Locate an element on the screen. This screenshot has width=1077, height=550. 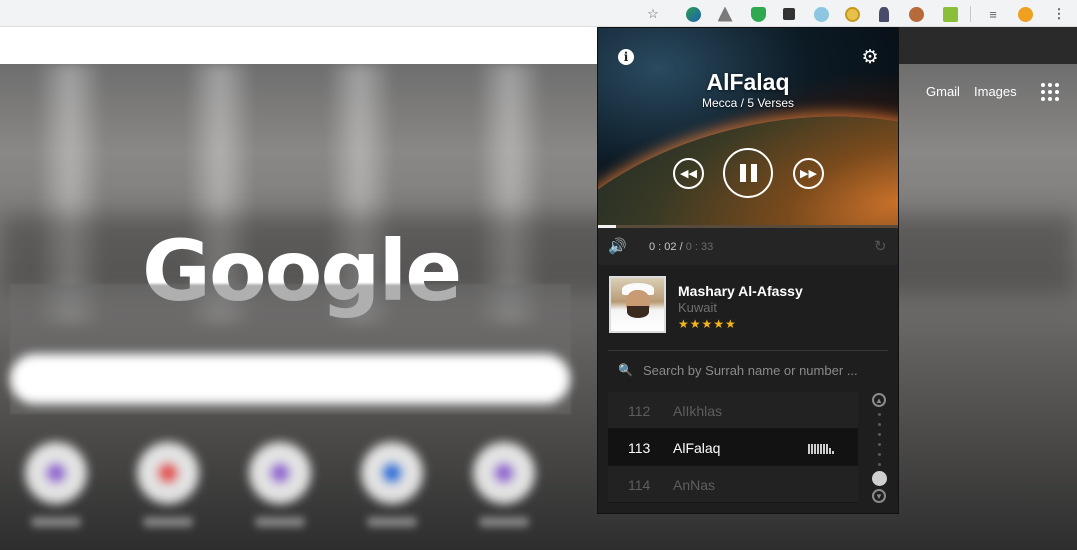
reciter-name: Mashary Al-Afassy is located at coordinates (740, 291).